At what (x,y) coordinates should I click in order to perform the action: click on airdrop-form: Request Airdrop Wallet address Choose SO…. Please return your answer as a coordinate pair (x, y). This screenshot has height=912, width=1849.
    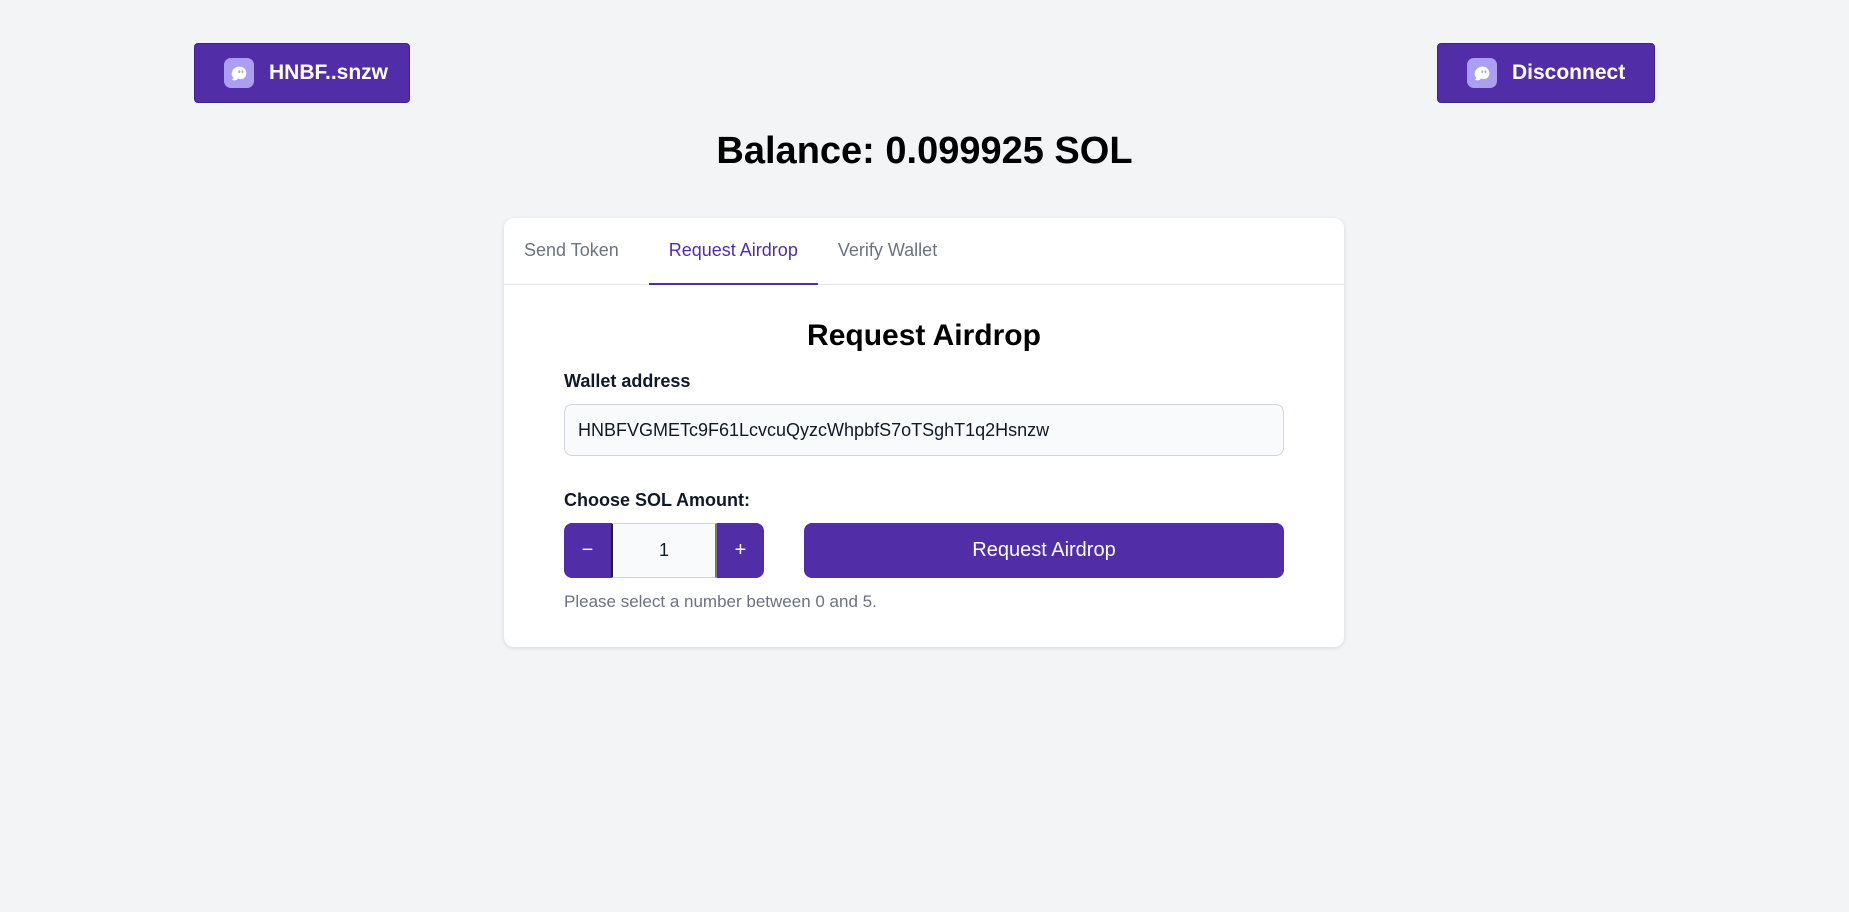
    Looking at the image, I should click on (924, 465).